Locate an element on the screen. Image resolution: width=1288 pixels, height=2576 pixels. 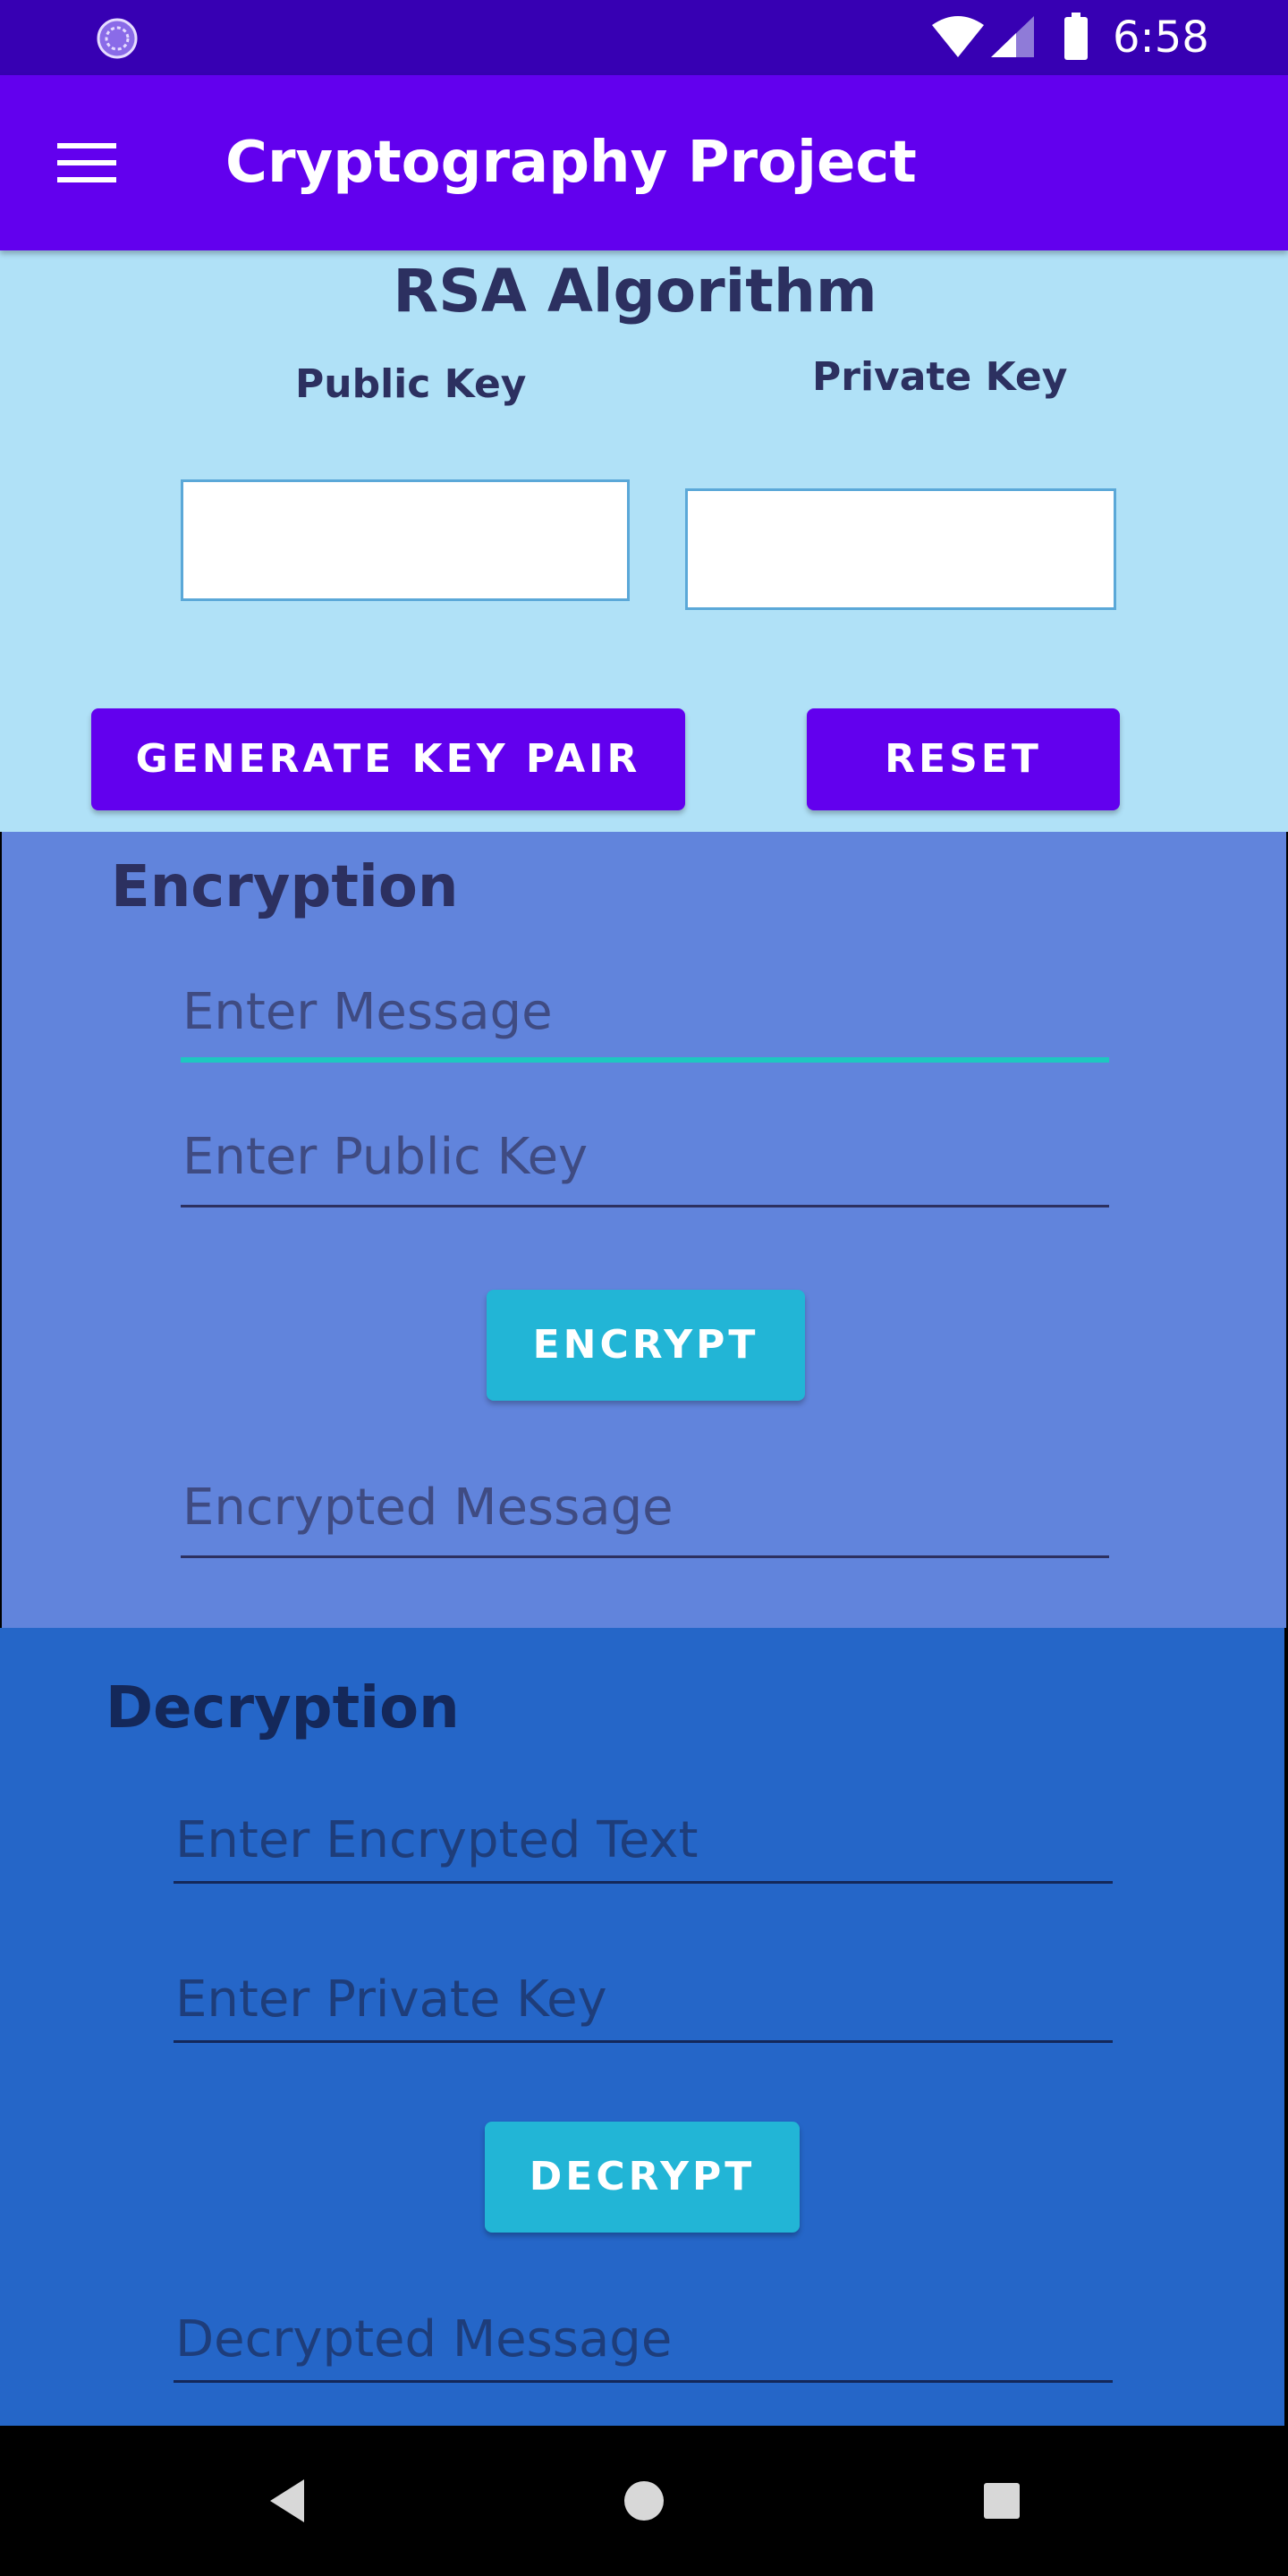
generate-key-pair-button: GENERATE KEY PAIR is located at coordinates (388, 759).